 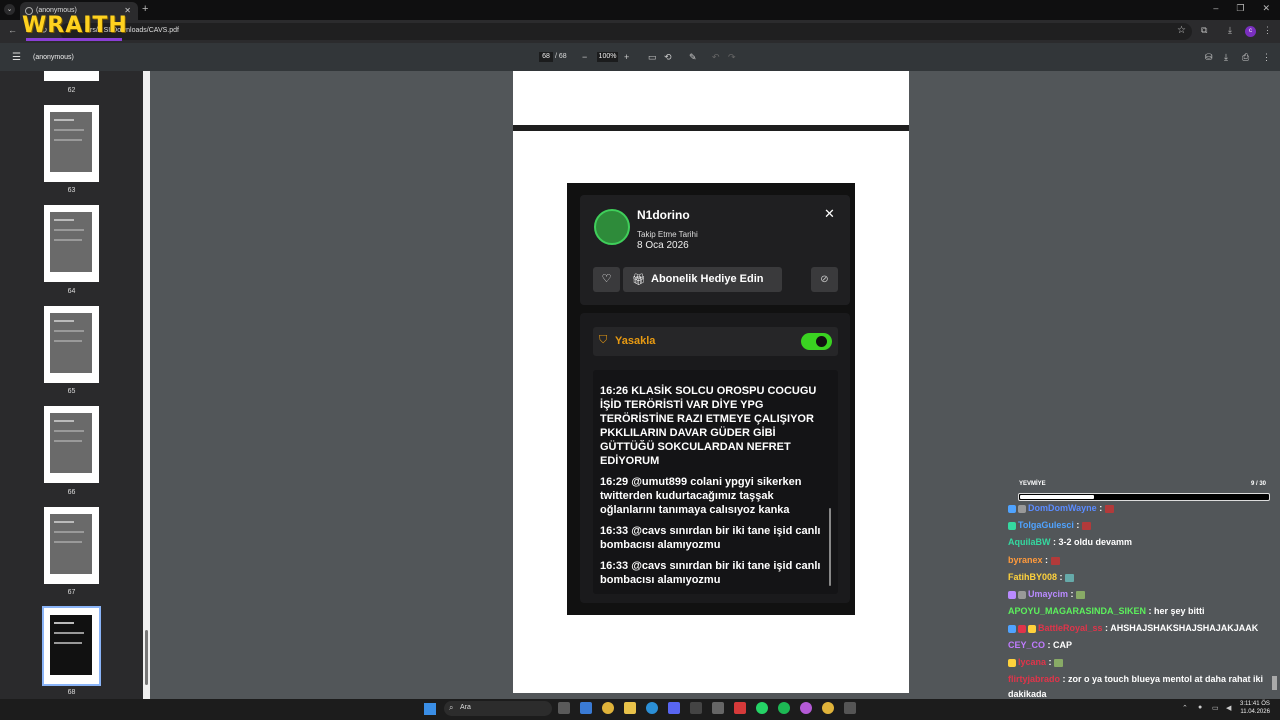 I want to click on chat-message-continuation: dakikada, so click(x=1027, y=694).